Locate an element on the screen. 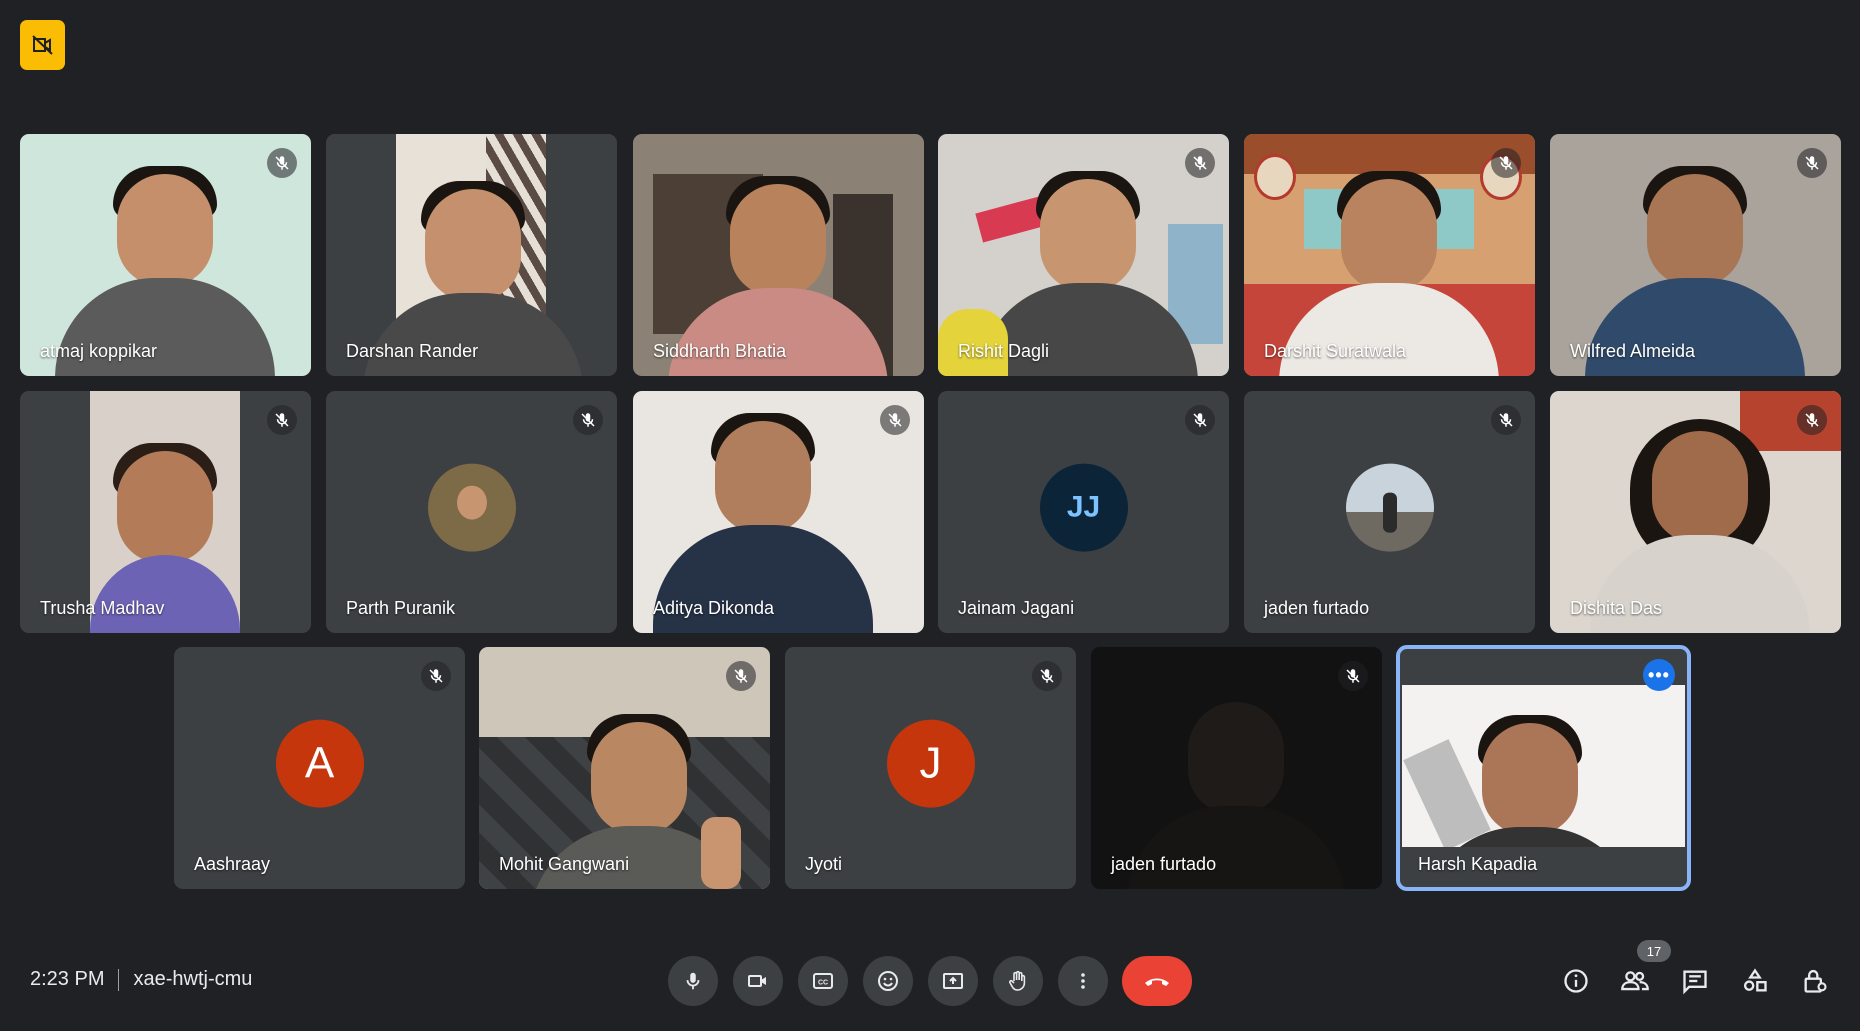 The width and height of the screenshot is (1860, 1031). divider is located at coordinates (119, 979).